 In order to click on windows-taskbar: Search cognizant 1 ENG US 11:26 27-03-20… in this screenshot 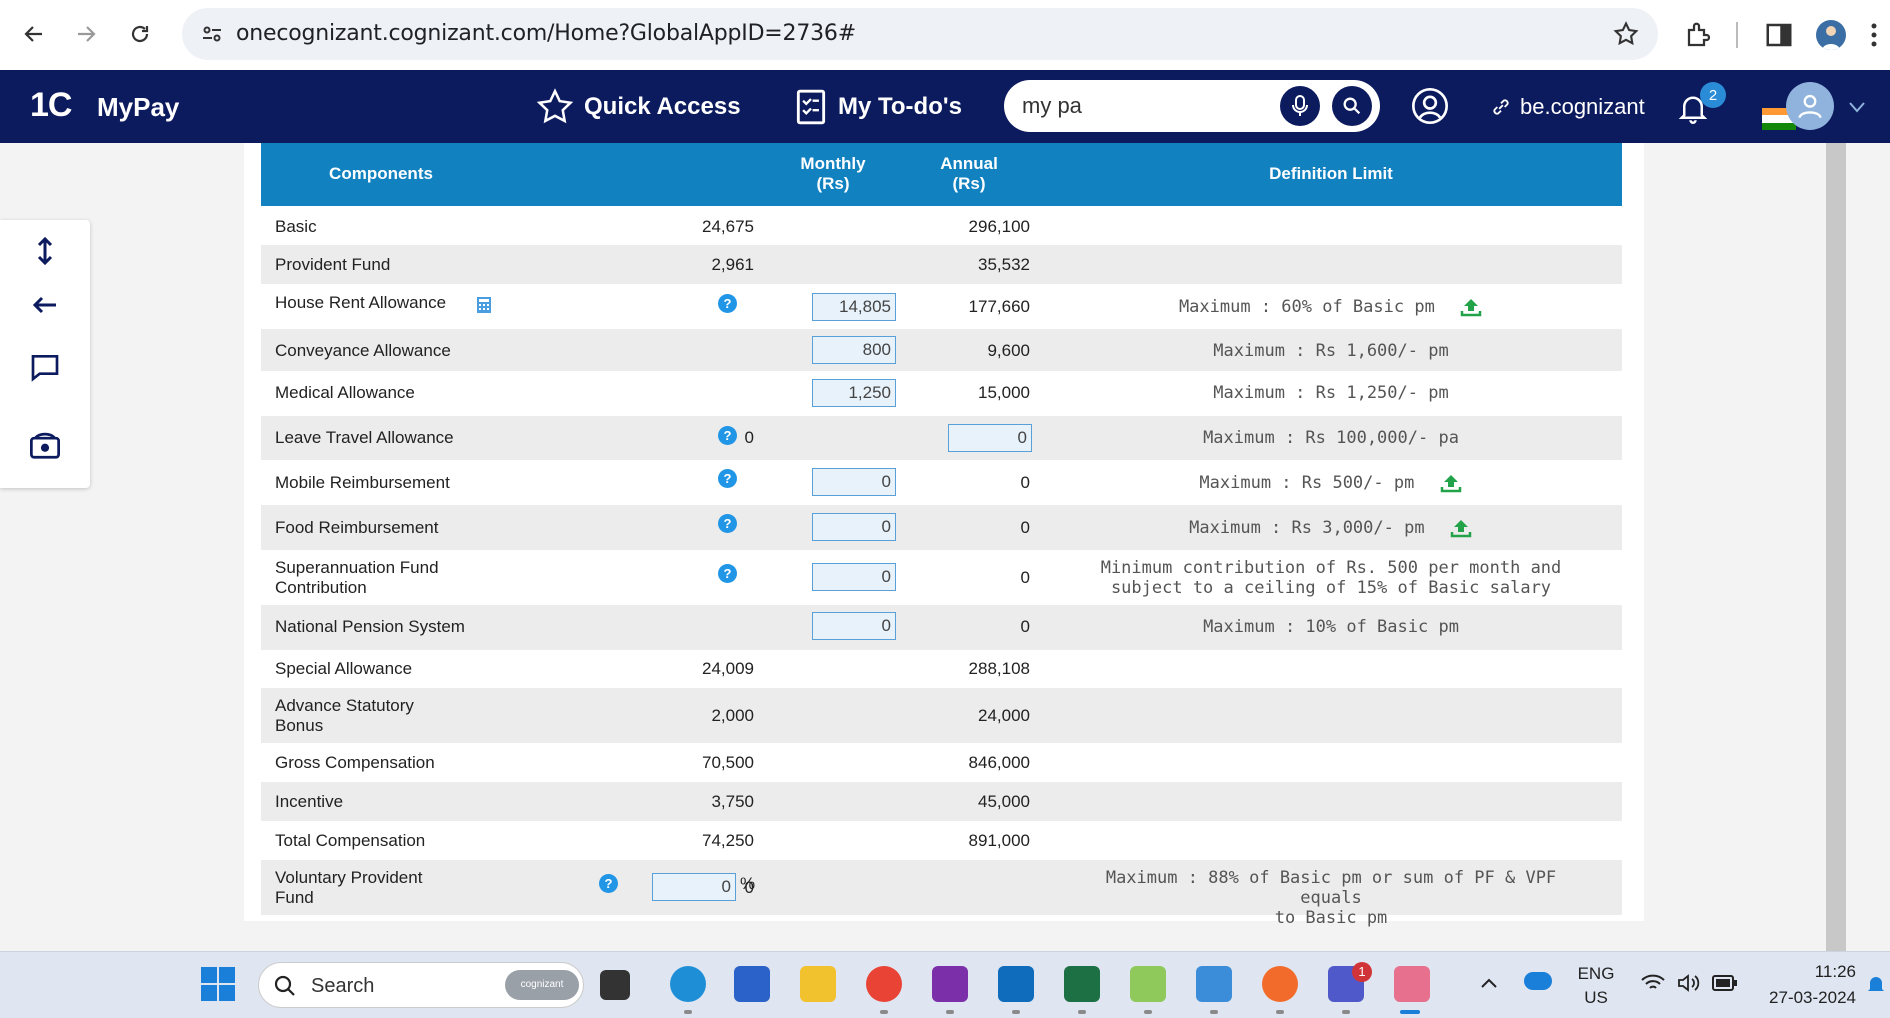, I will do `click(945, 984)`.